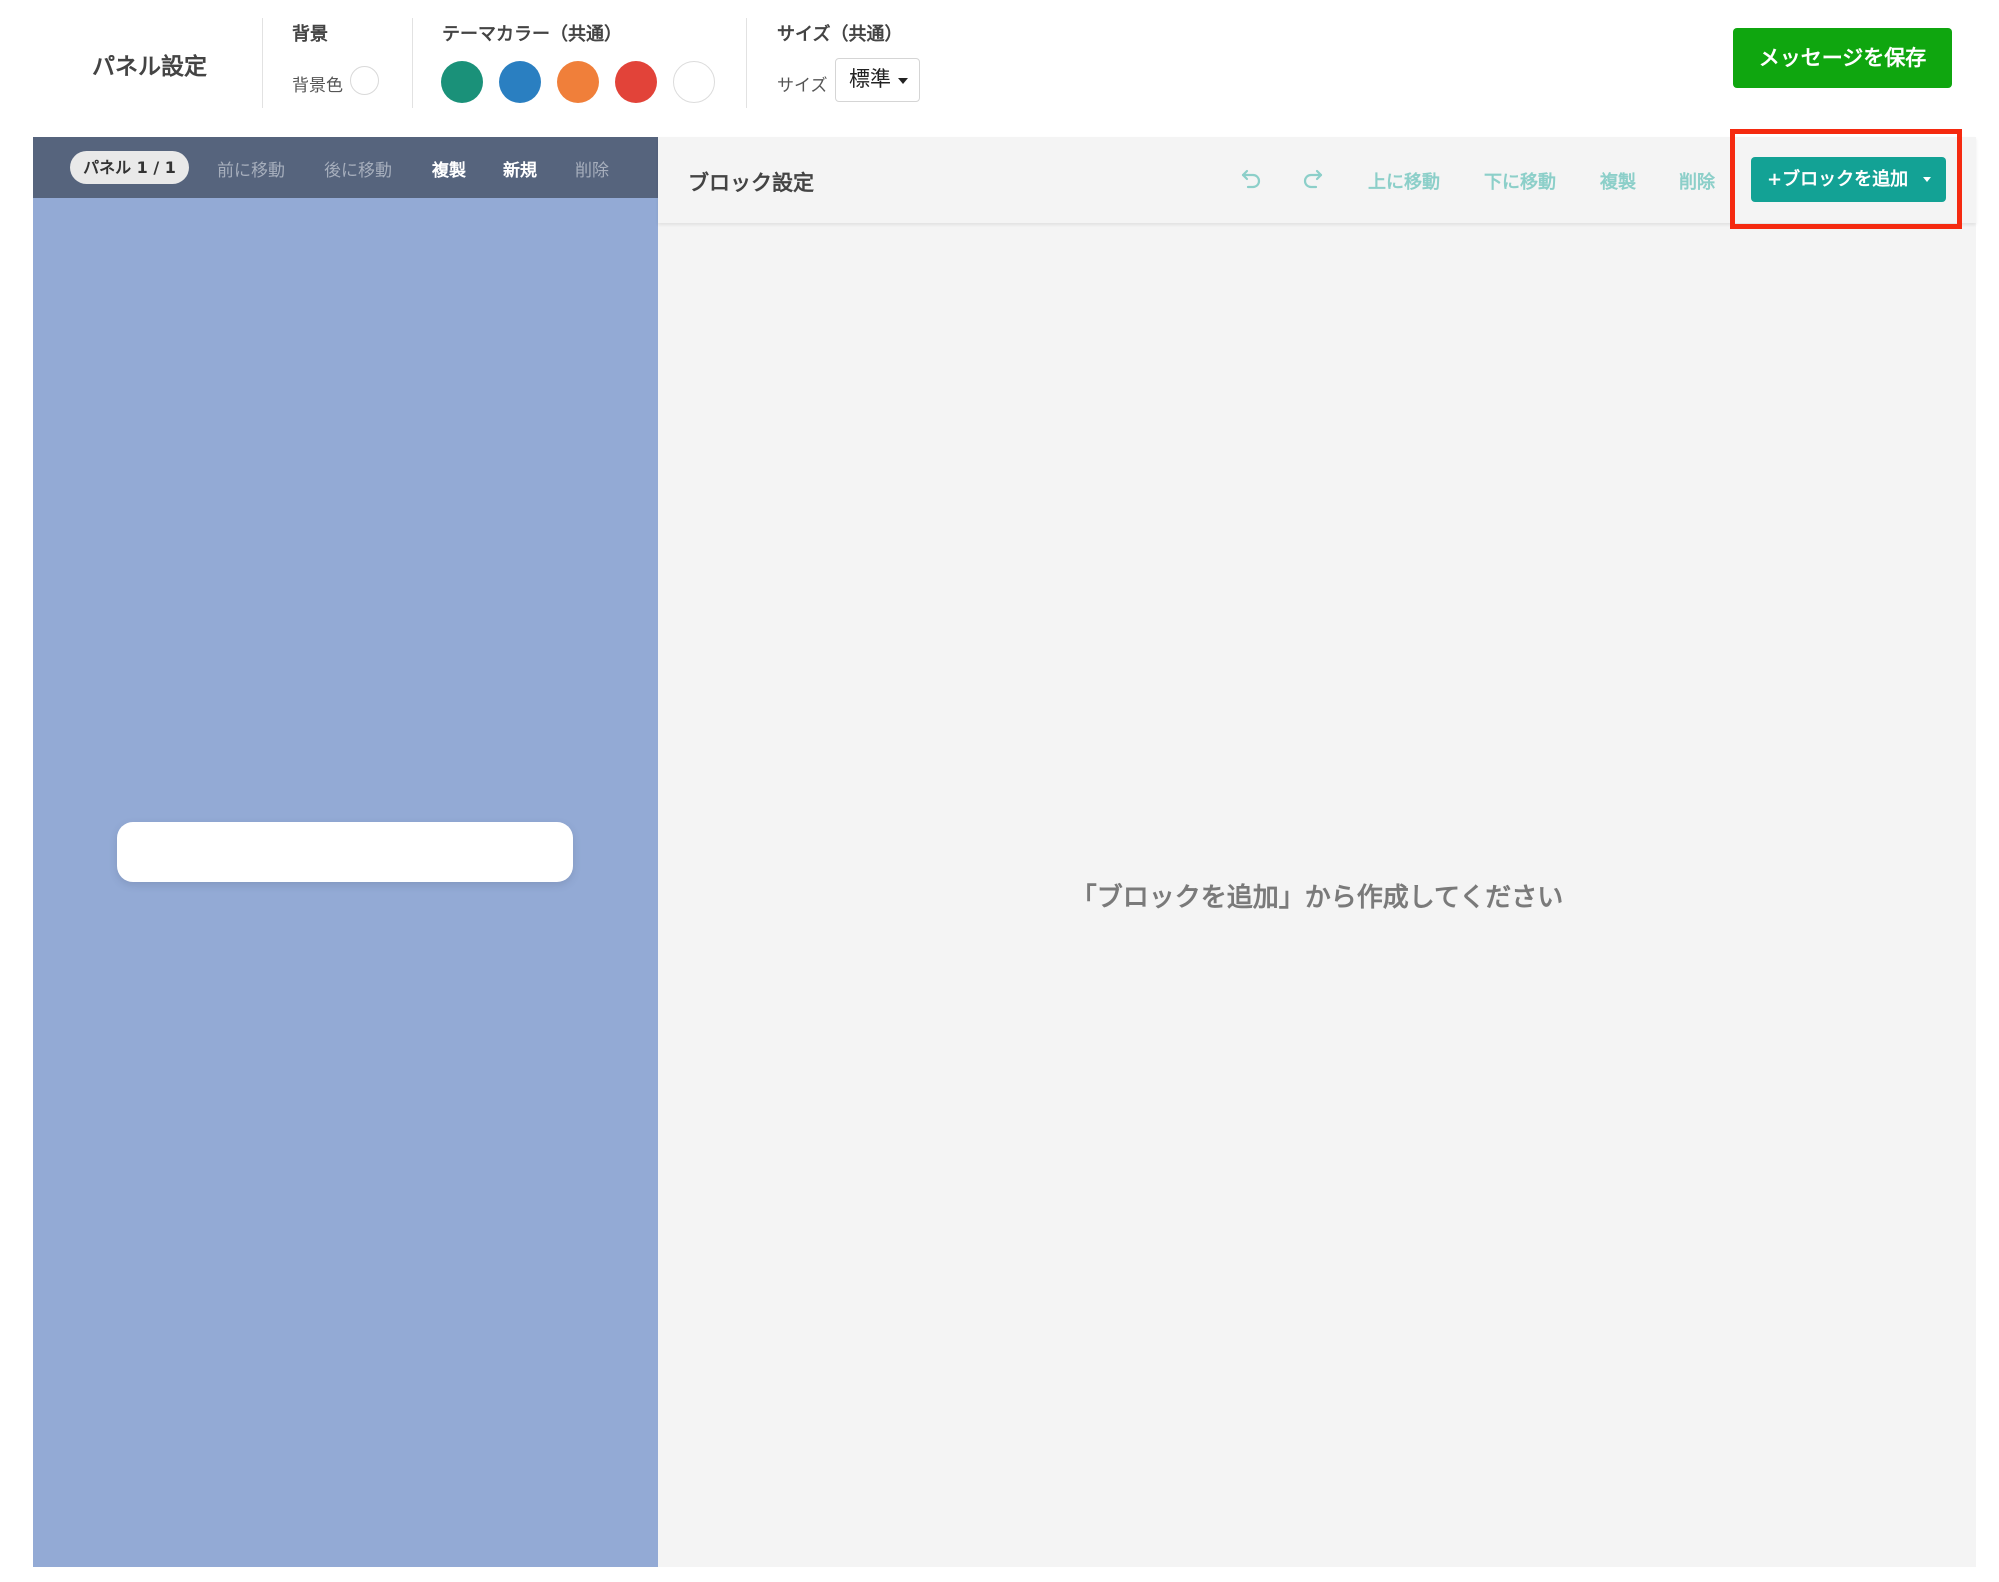  I want to click on delete-block-button: 削除, so click(1697, 181).